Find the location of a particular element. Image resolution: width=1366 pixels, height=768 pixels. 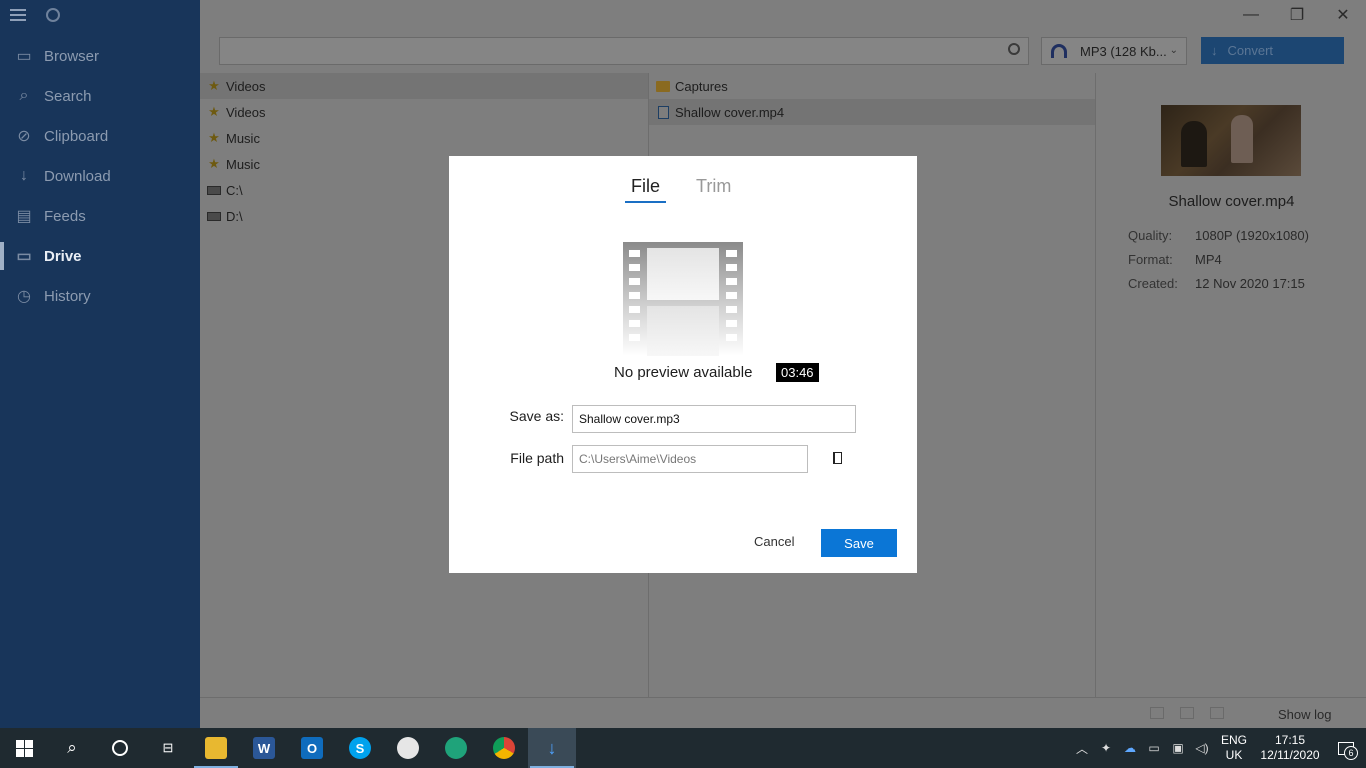

list-item-label: D:\ is located at coordinates (234, 216).